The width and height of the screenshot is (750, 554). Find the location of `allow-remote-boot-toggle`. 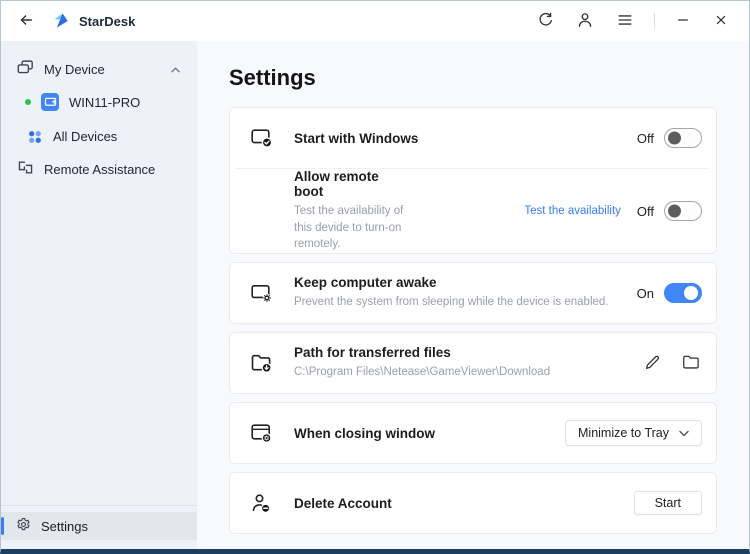

allow-remote-boot-toggle is located at coordinates (683, 211).